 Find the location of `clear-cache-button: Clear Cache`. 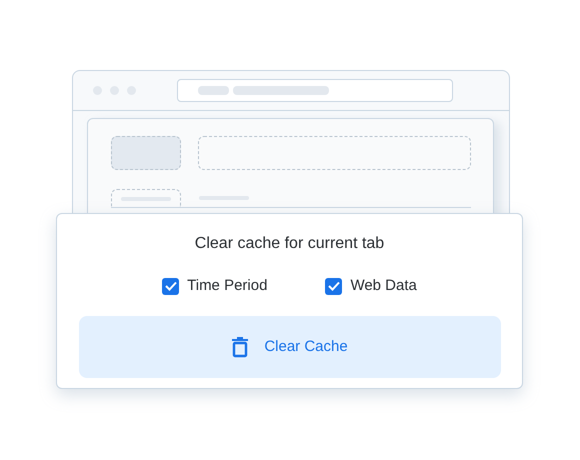

clear-cache-button: Clear Cache is located at coordinates (289, 347).